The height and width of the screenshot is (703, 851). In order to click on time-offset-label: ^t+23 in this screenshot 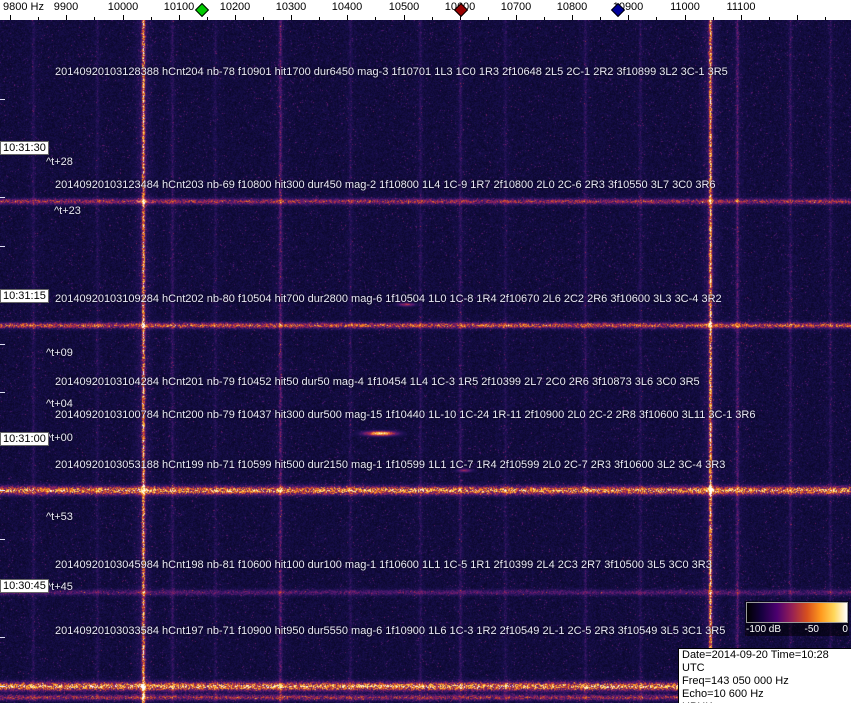, I will do `click(67, 211)`.